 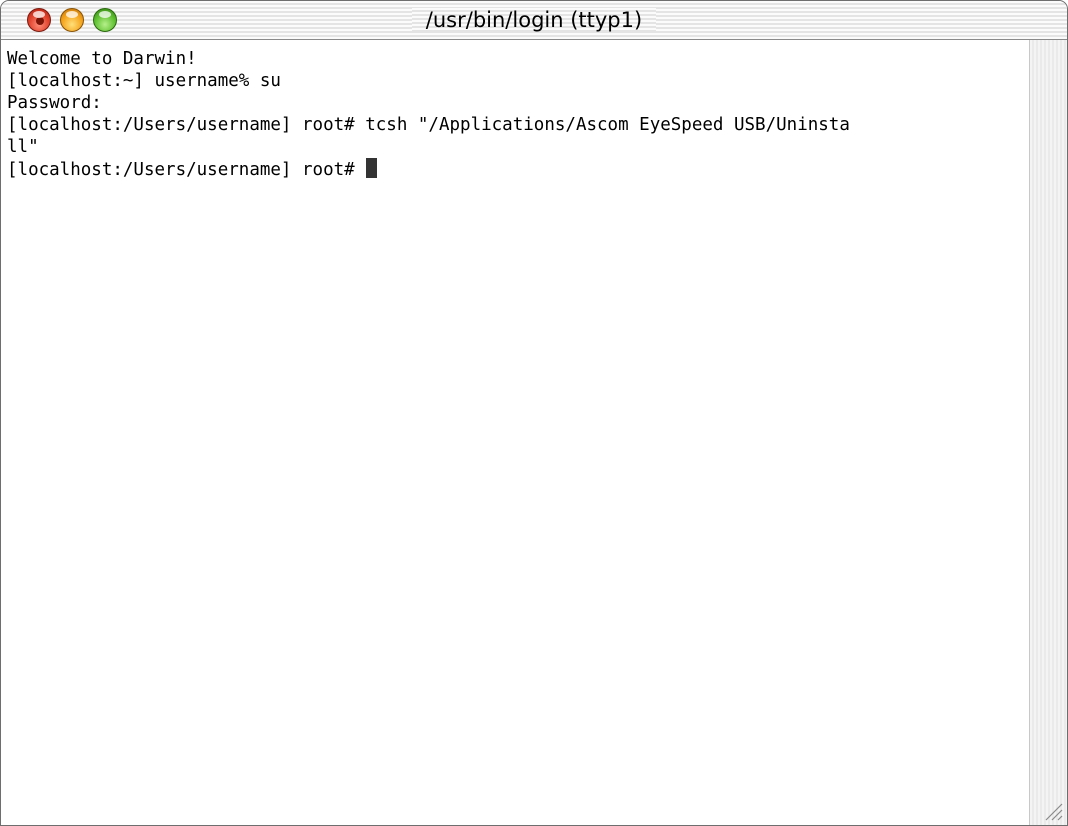 I want to click on resize-grip-icon, so click(x=1052, y=810).